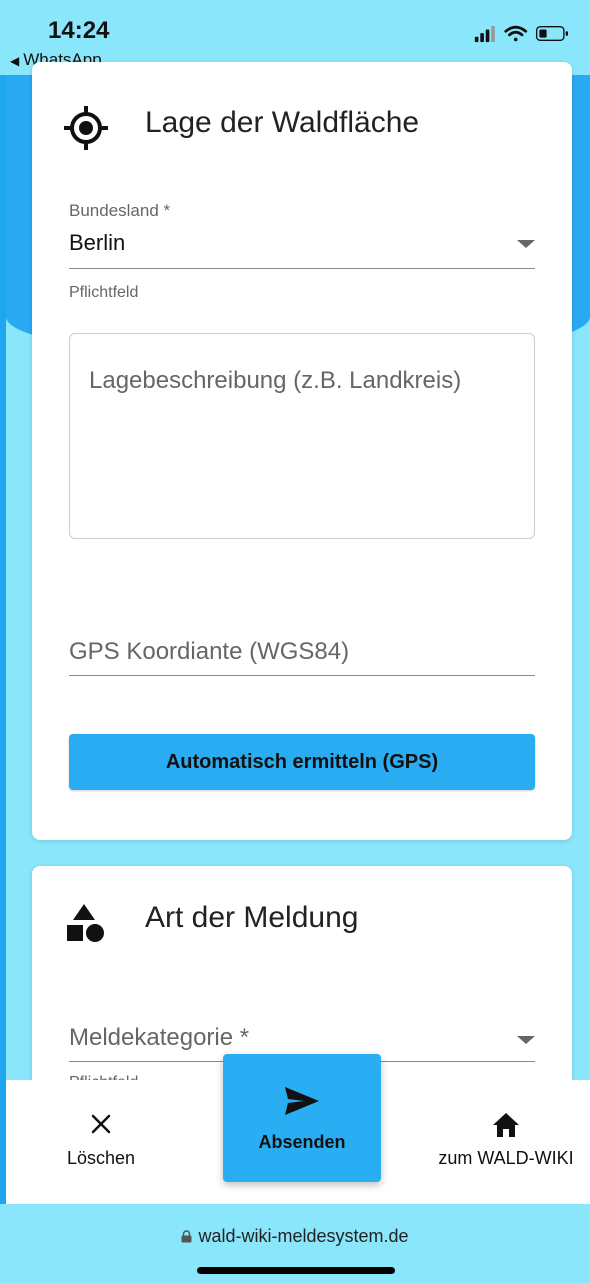 The image size is (590, 1283). What do you see at coordinates (506, 1125) in the screenshot?
I see `home-icon` at bounding box center [506, 1125].